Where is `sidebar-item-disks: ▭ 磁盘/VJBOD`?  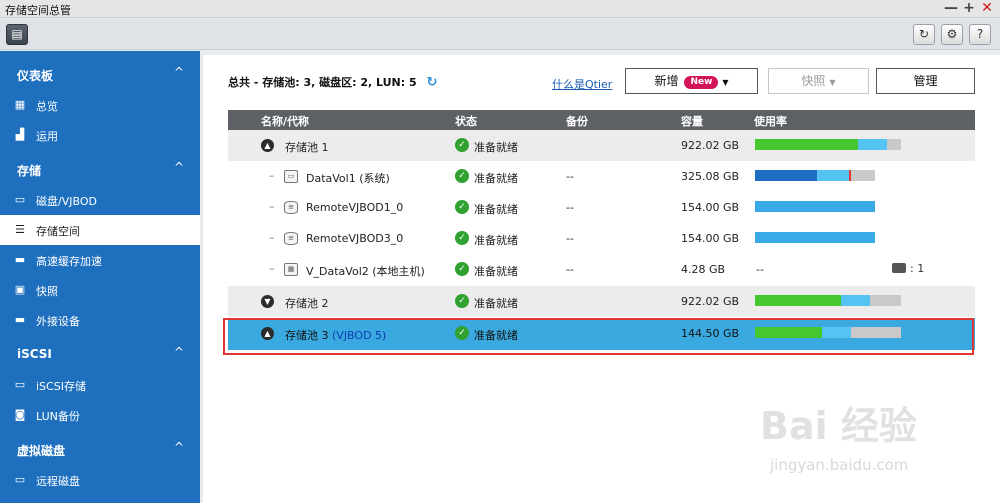
sidebar-item-disks: ▭ 磁盘/VJBOD is located at coordinates (100, 200).